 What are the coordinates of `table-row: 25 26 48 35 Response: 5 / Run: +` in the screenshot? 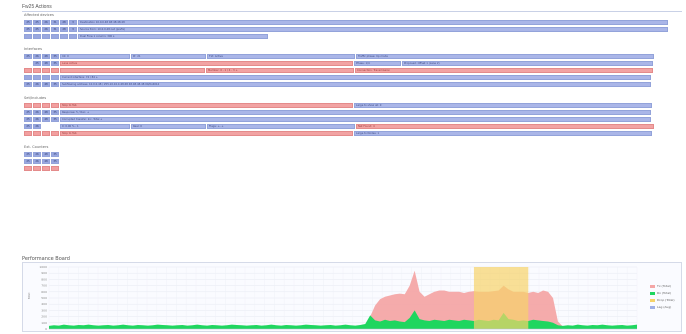 It's located at (337, 112).